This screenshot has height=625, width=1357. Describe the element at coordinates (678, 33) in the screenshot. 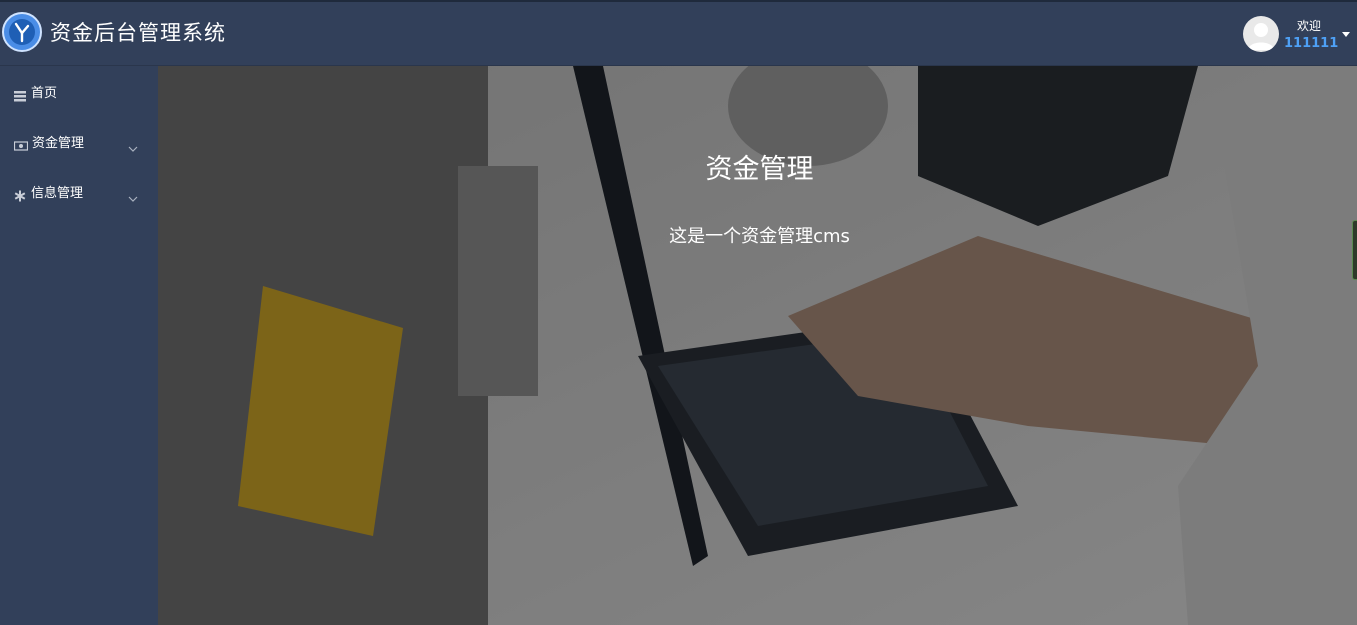

I see `top-header: 资金后台管理系统 欢迎 111111` at that location.